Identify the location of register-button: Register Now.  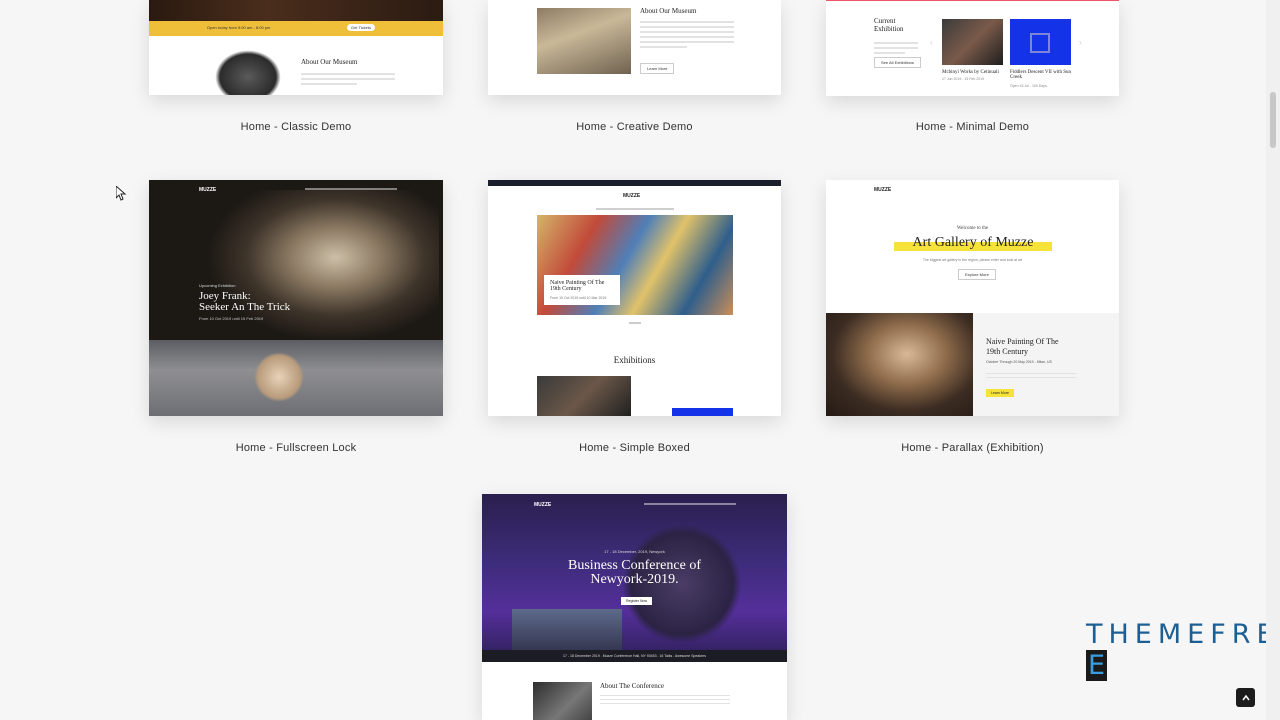
(637, 601).